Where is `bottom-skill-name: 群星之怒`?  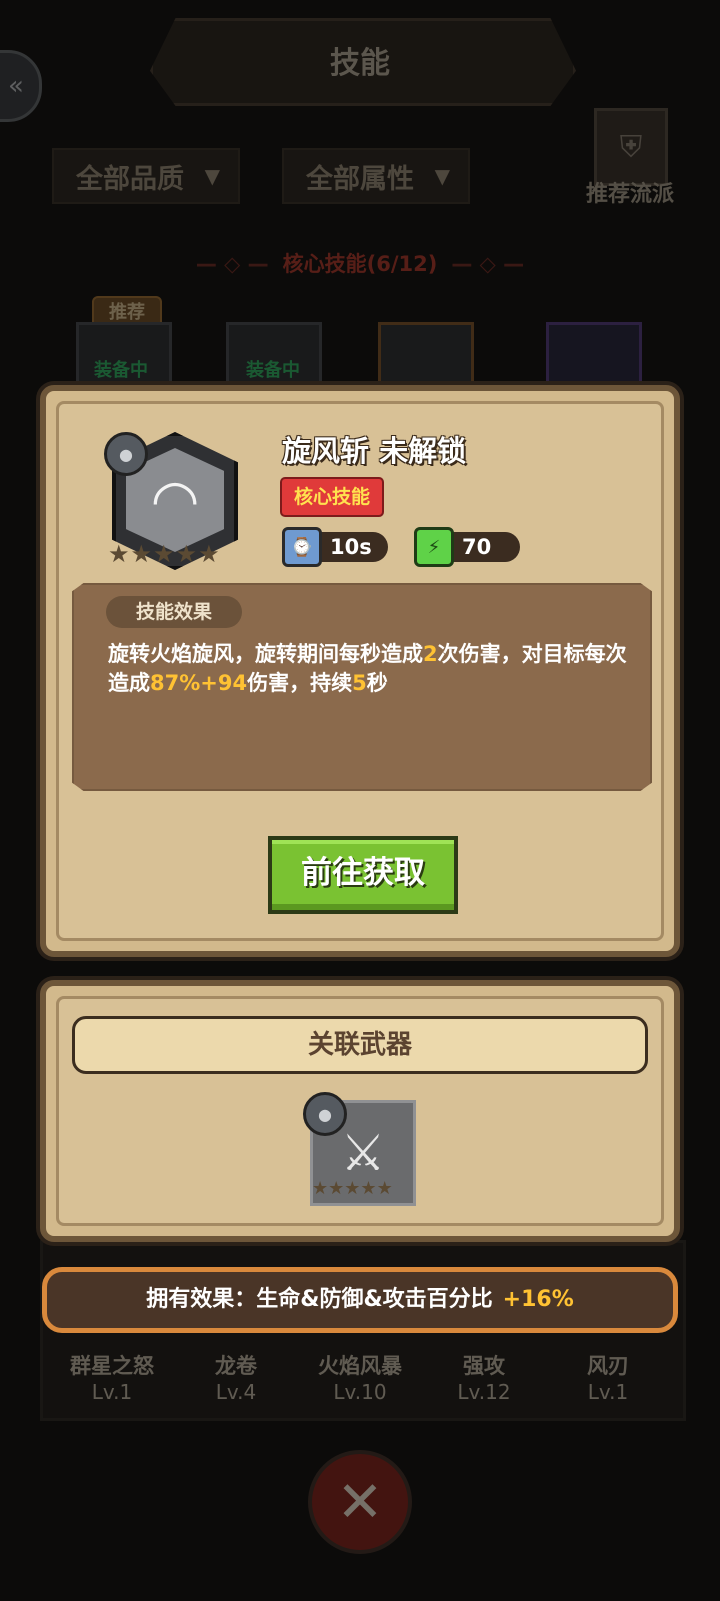 bottom-skill-name: 群星之怒 is located at coordinates (112, 1366).